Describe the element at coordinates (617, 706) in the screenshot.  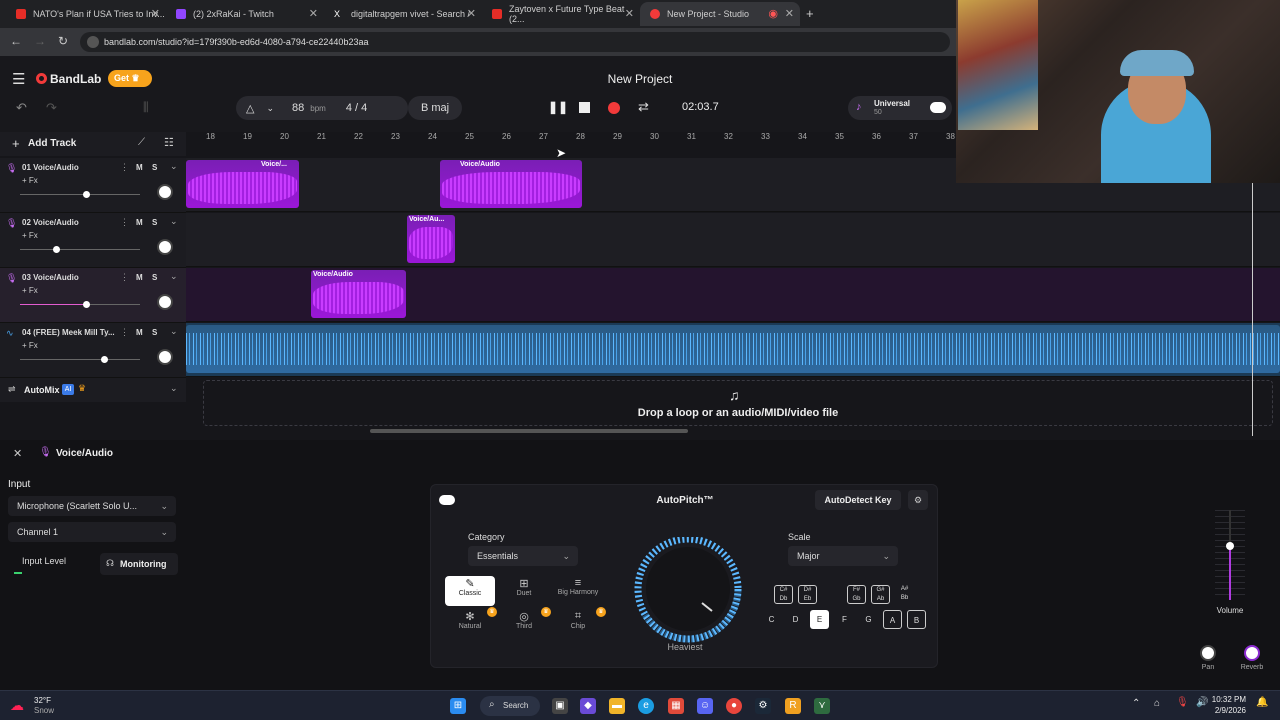
I see `file-explorer-icon: ▬` at that location.